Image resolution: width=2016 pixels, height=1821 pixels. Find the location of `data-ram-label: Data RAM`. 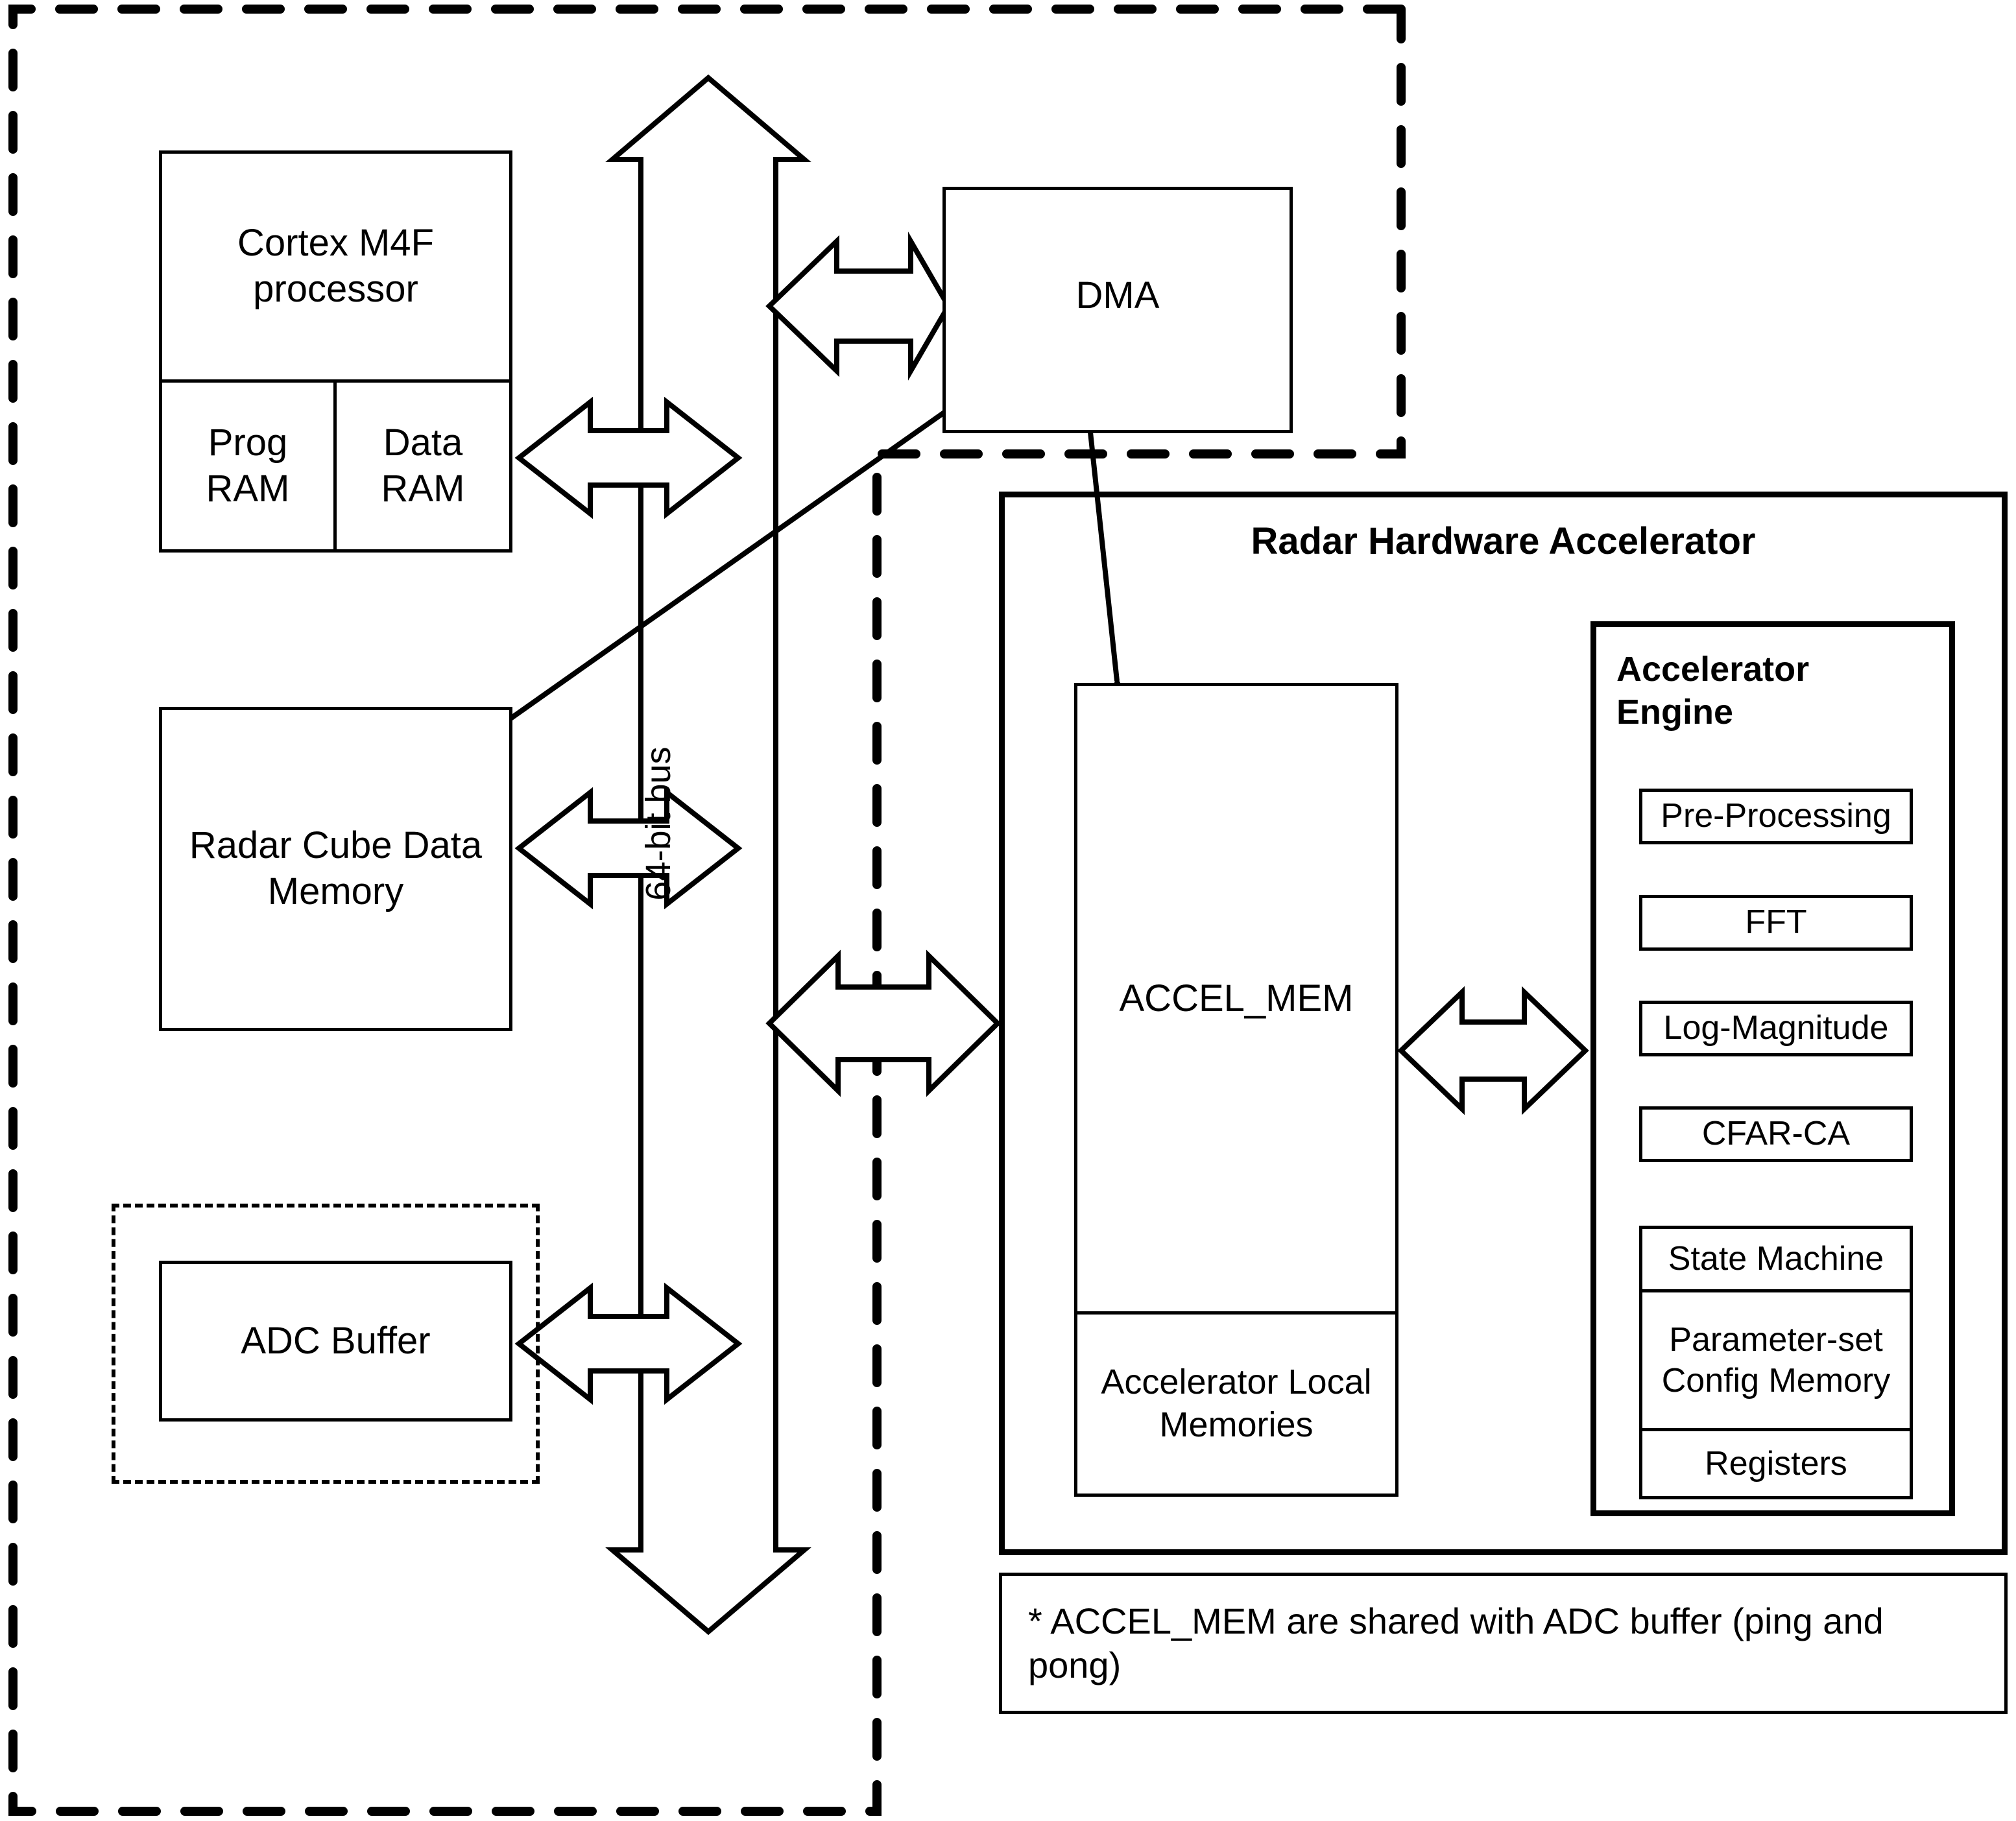

data-ram-label: Data RAM is located at coordinates (423, 466).